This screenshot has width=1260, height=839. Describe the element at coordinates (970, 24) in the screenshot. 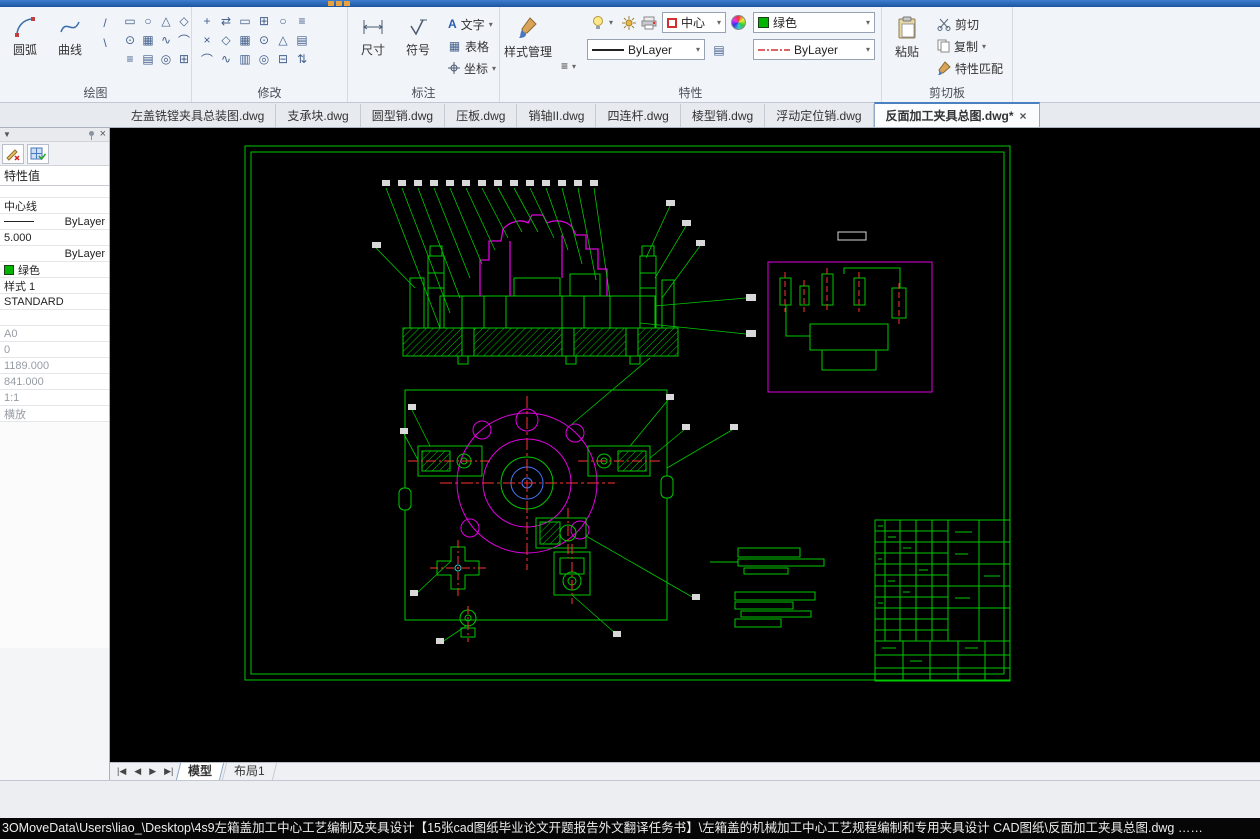

I see `cut-button: 剪切` at that location.